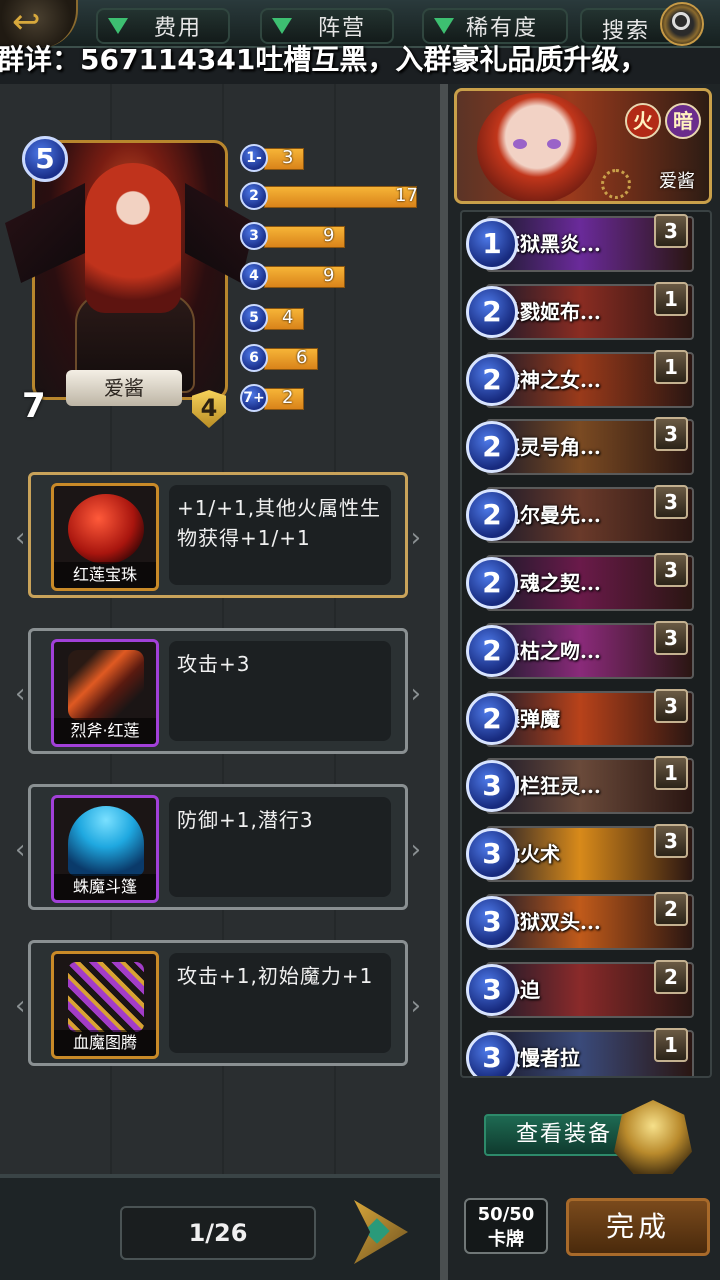  What do you see at coordinates (580, 989) in the screenshot?
I see `deck-card-row: 胁迫 3 2` at bounding box center [580, 989].